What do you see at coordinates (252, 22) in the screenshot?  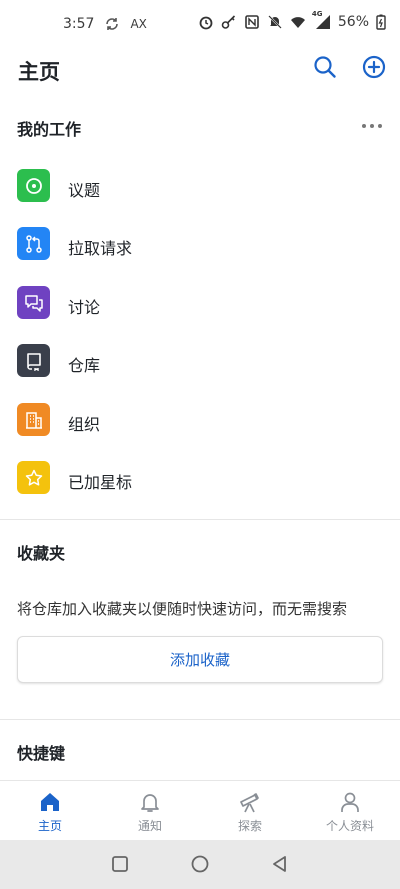 I see `nfc-icon` at bounding box center [252, 22].